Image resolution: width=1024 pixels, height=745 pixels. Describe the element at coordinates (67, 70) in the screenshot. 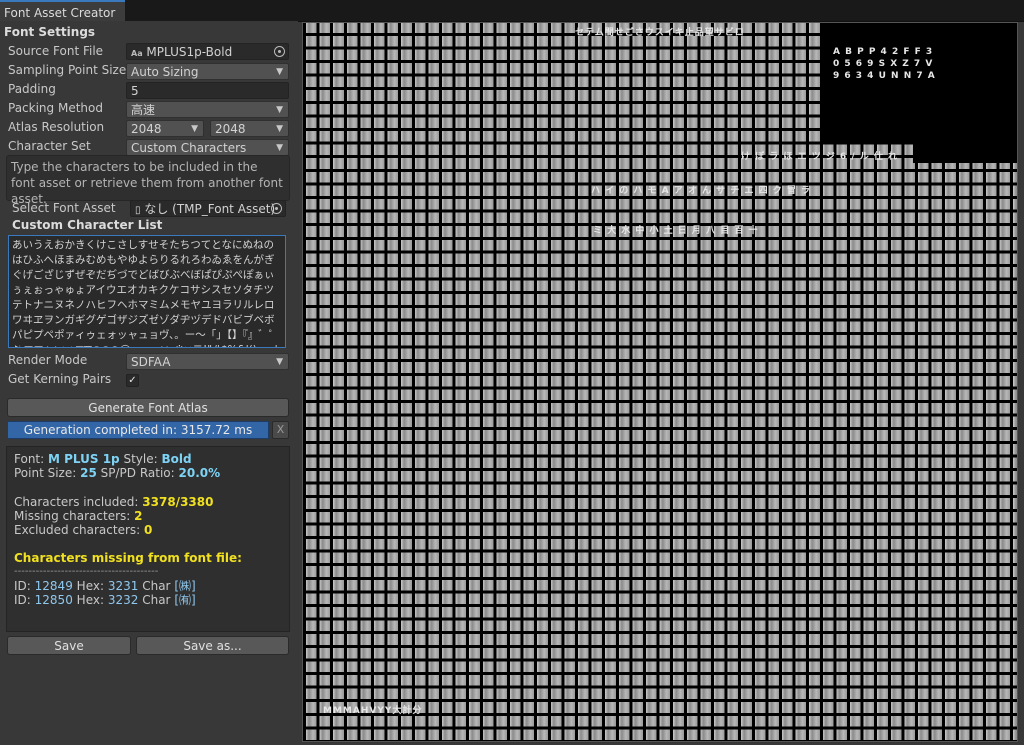

I see `sampling-point-size-label: Sampling Point Size` at that location.